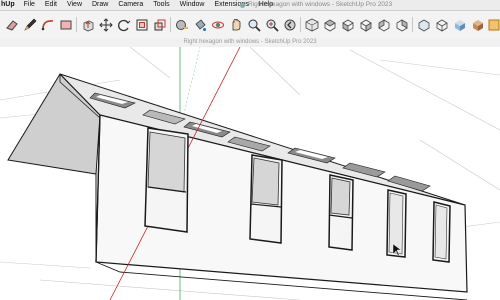 Image resolution: width=500 pixels, height=300 pixels. Describe the element at coordinates (105, 24) in the screenshot. I see `move-icon` at that location.